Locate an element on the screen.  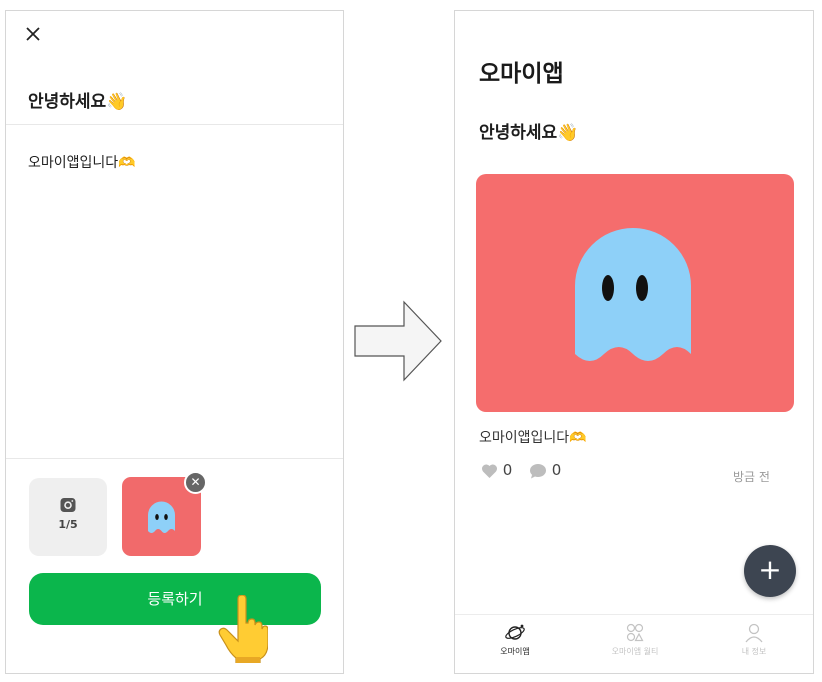
post-body-input: 오마이앱입니다🫶 is located at coordinates (82, 162).